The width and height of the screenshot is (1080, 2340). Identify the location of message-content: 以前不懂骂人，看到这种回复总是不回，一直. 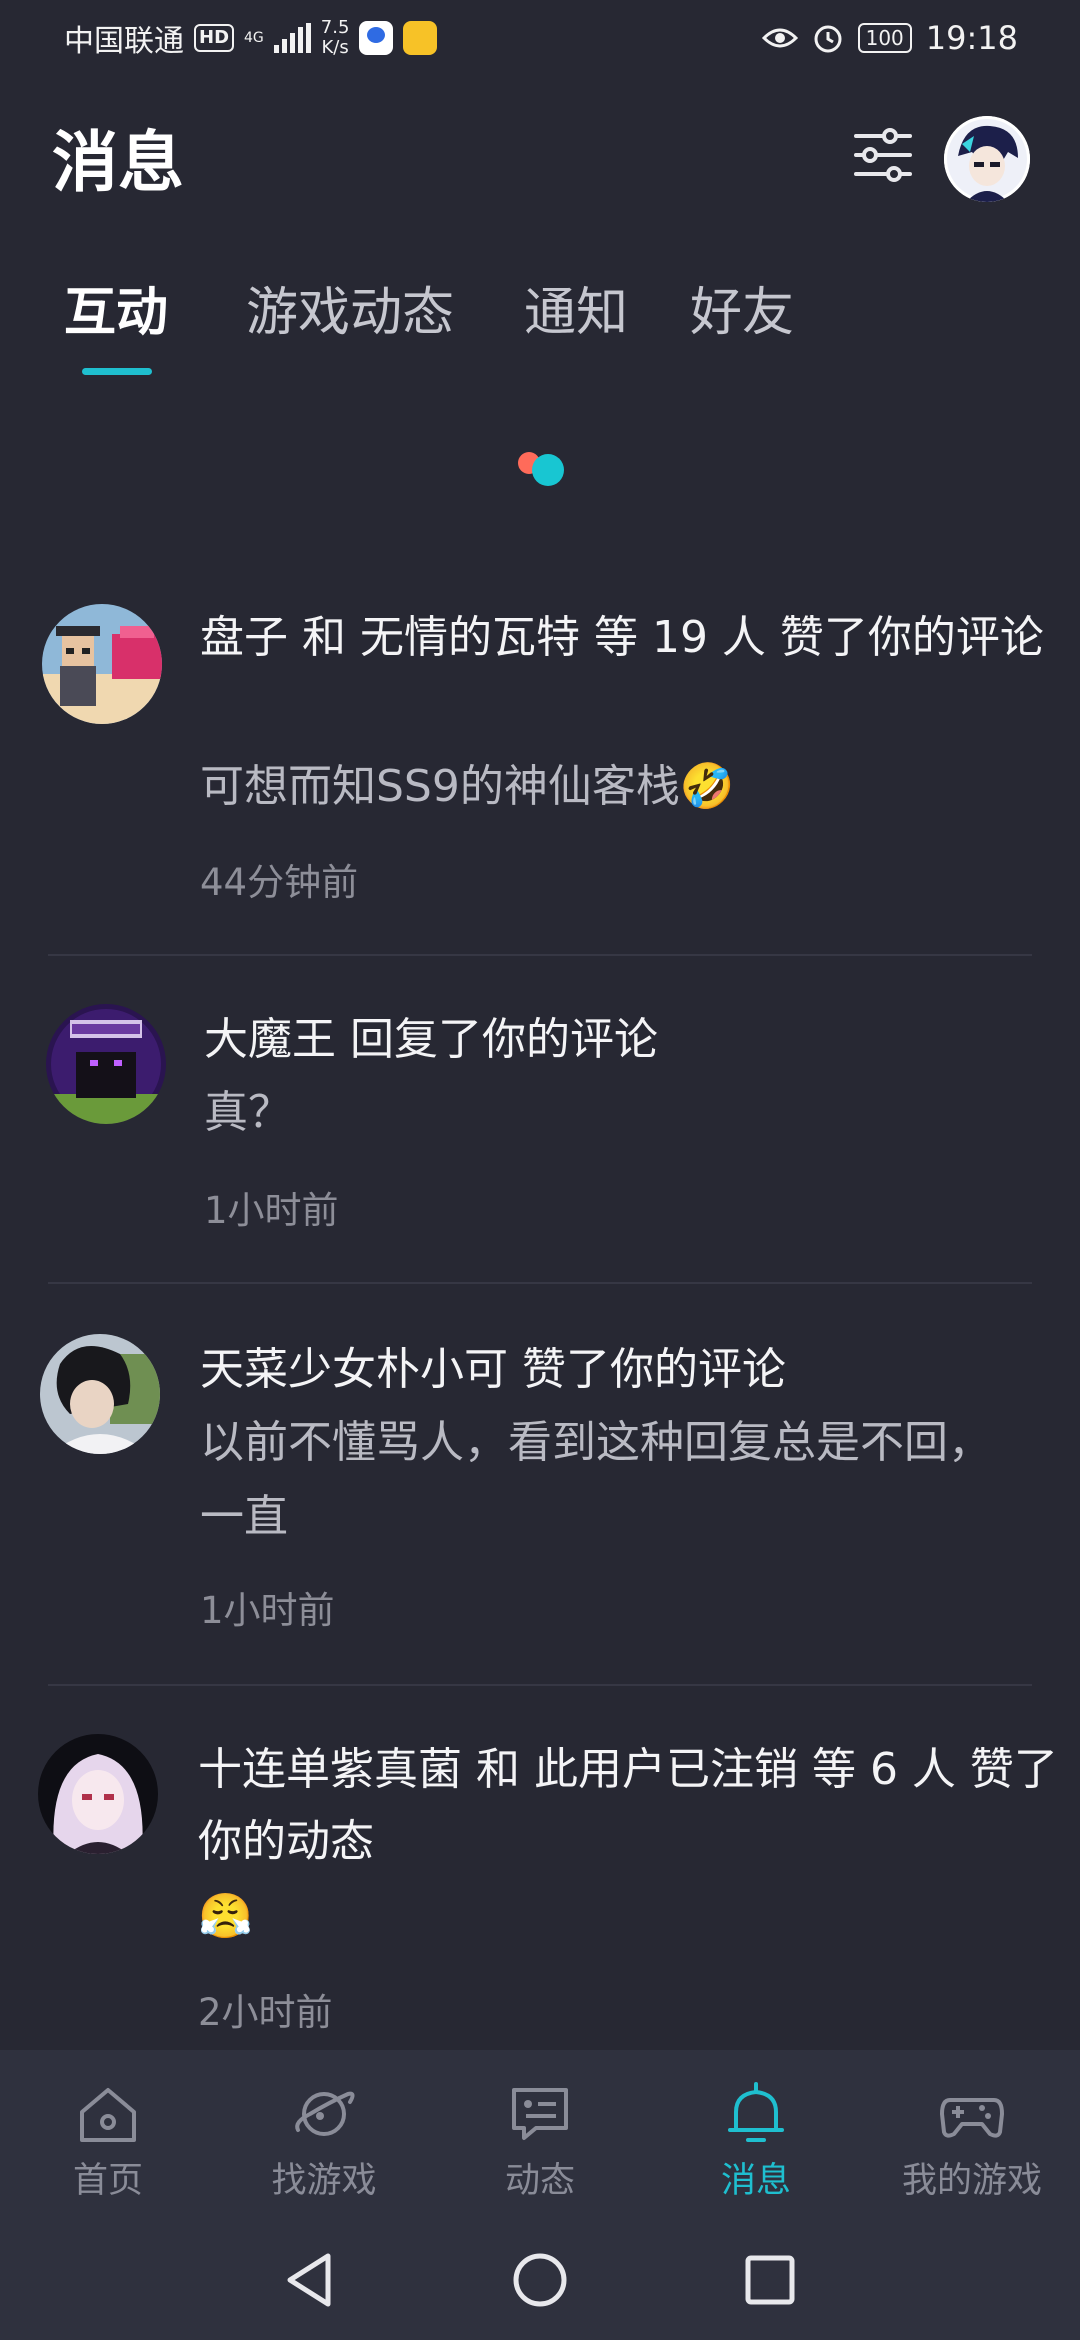
(596, 1479).